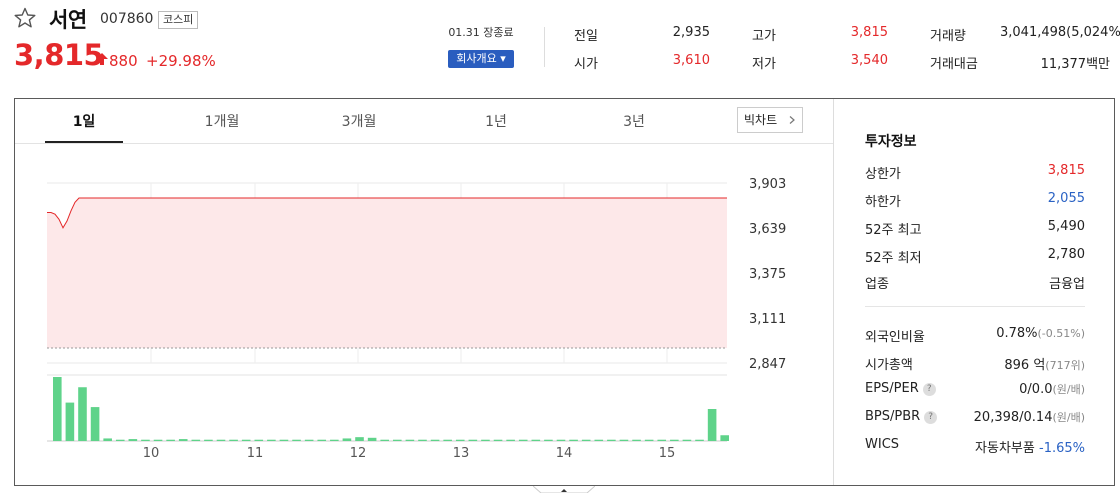  I want to click on stat-label: 거래량, so click(948, 36).